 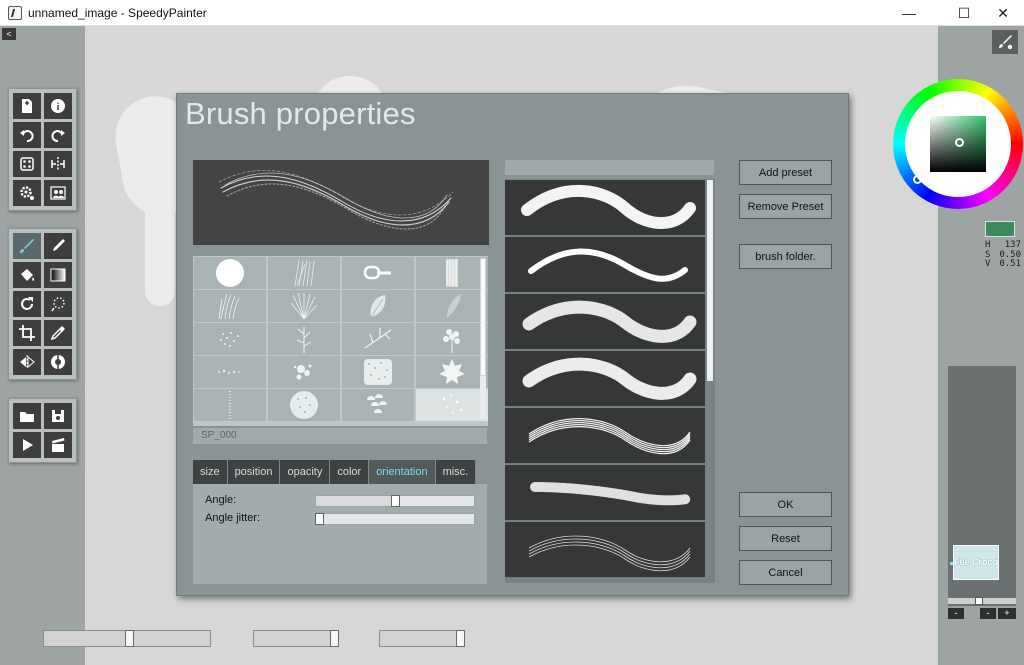 What do you see at coordinates (58, 445) in the screenshot?
I see `clapperboard-icon` at bounding box center [58, 445].